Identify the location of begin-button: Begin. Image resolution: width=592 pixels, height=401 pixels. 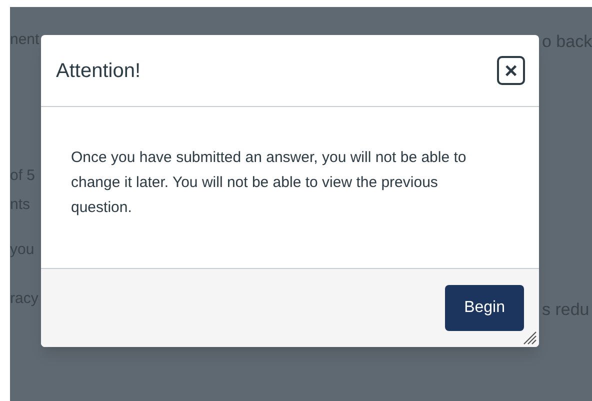
(484, 308).